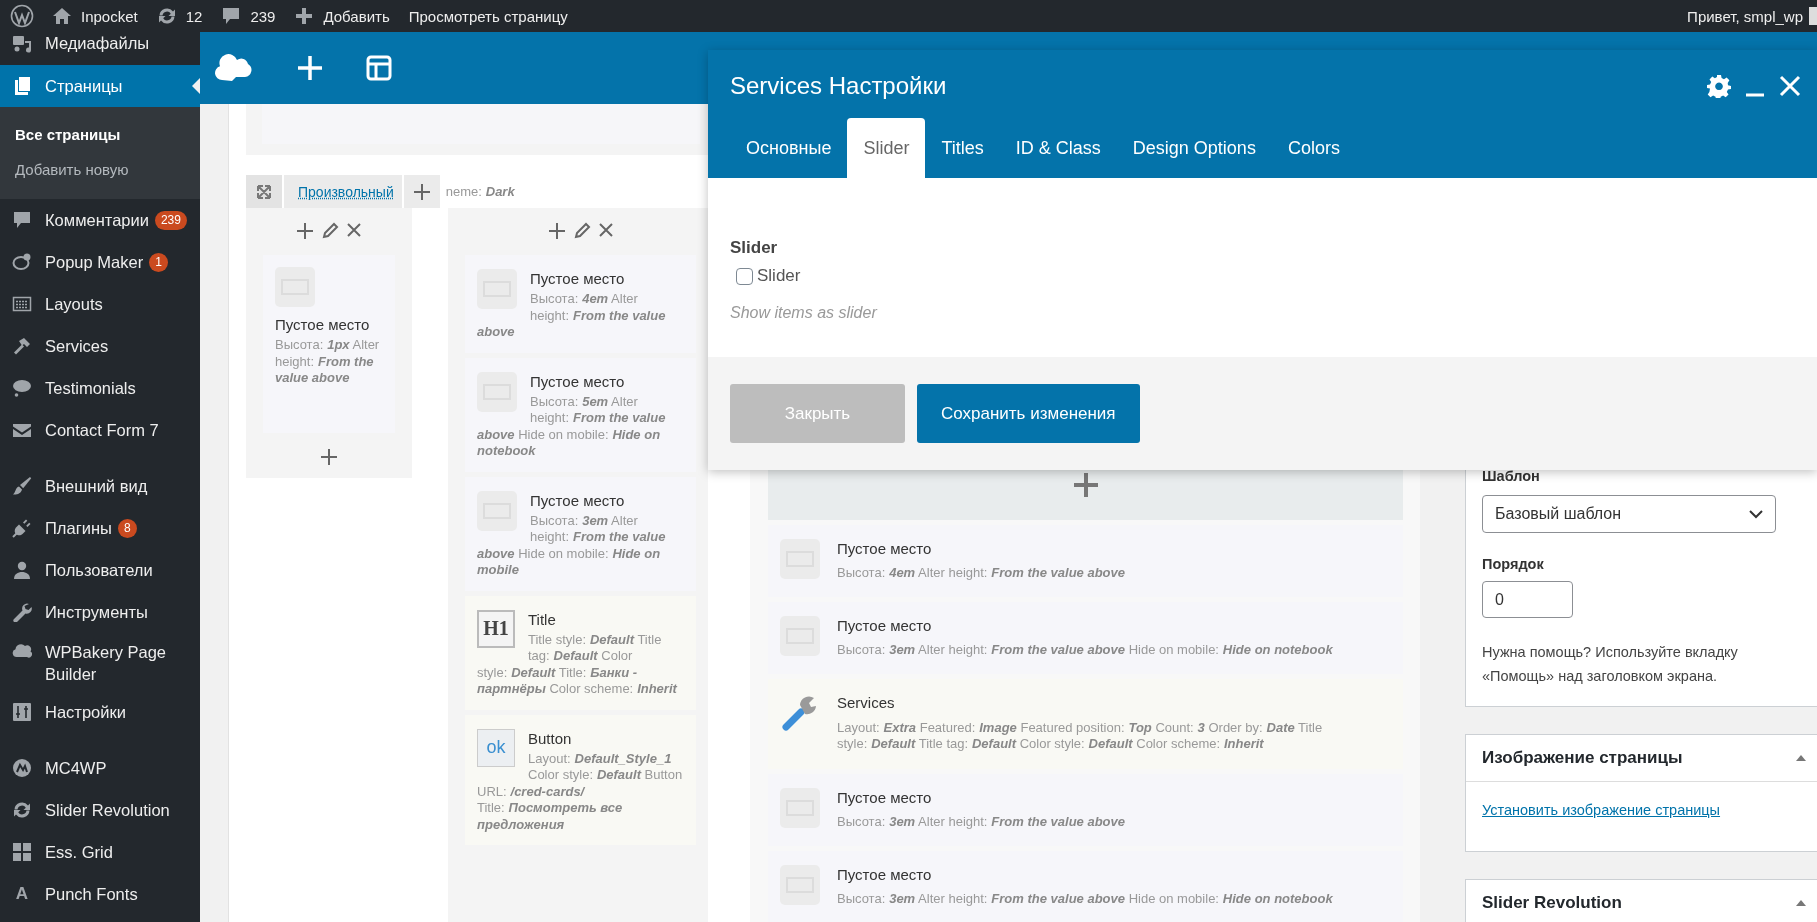 This screenshot has height=922, width=1817. I want to click on sidebar-item: Инструменты, so click(100, 612).